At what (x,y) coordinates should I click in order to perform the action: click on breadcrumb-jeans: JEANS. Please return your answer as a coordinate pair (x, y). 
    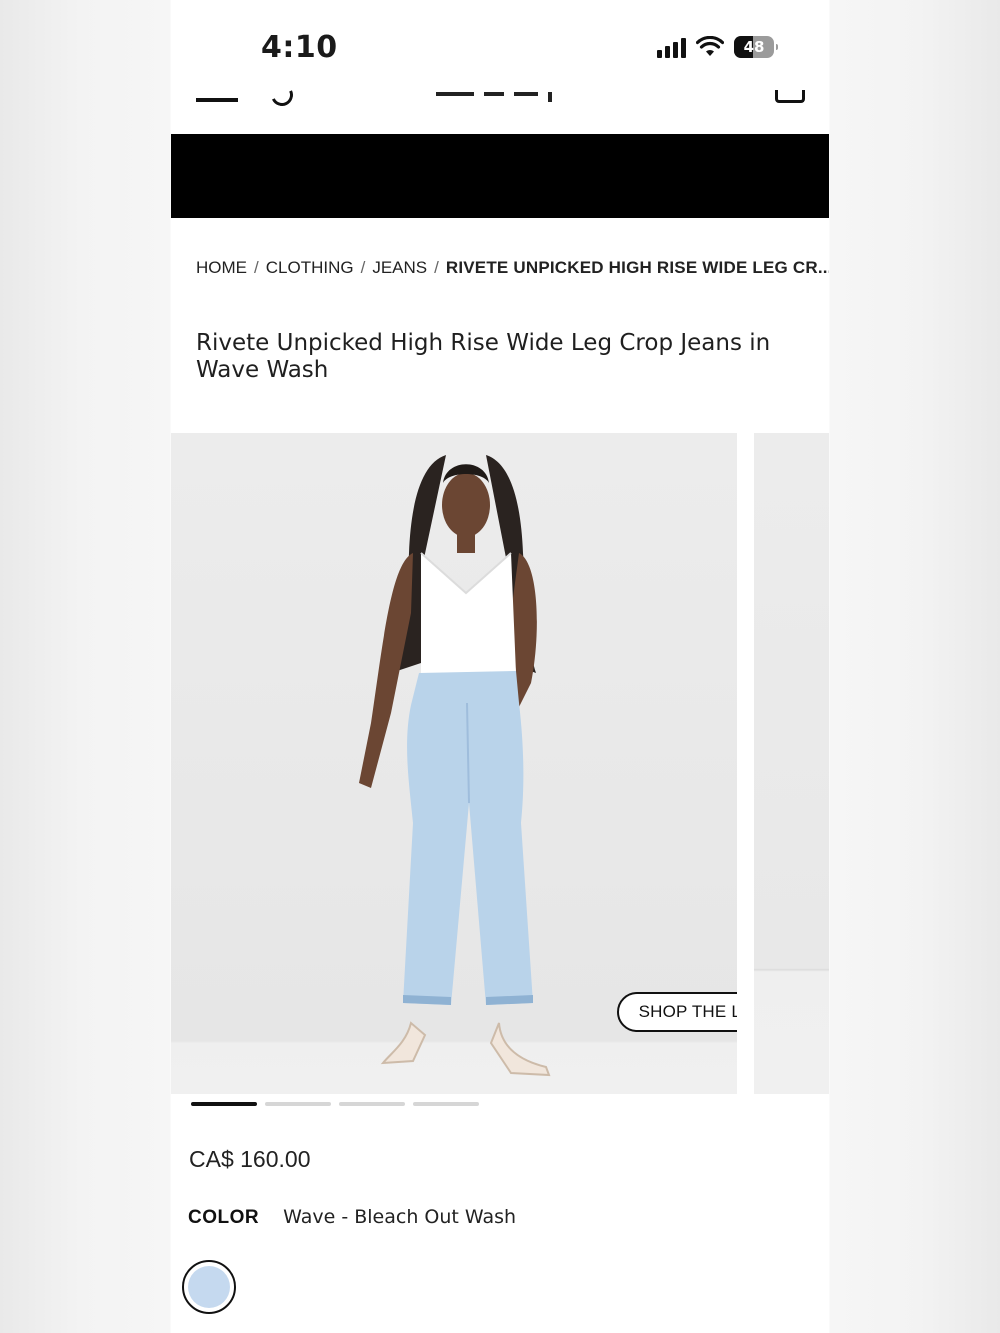
    Looking at the image, I should click on (399, 267).